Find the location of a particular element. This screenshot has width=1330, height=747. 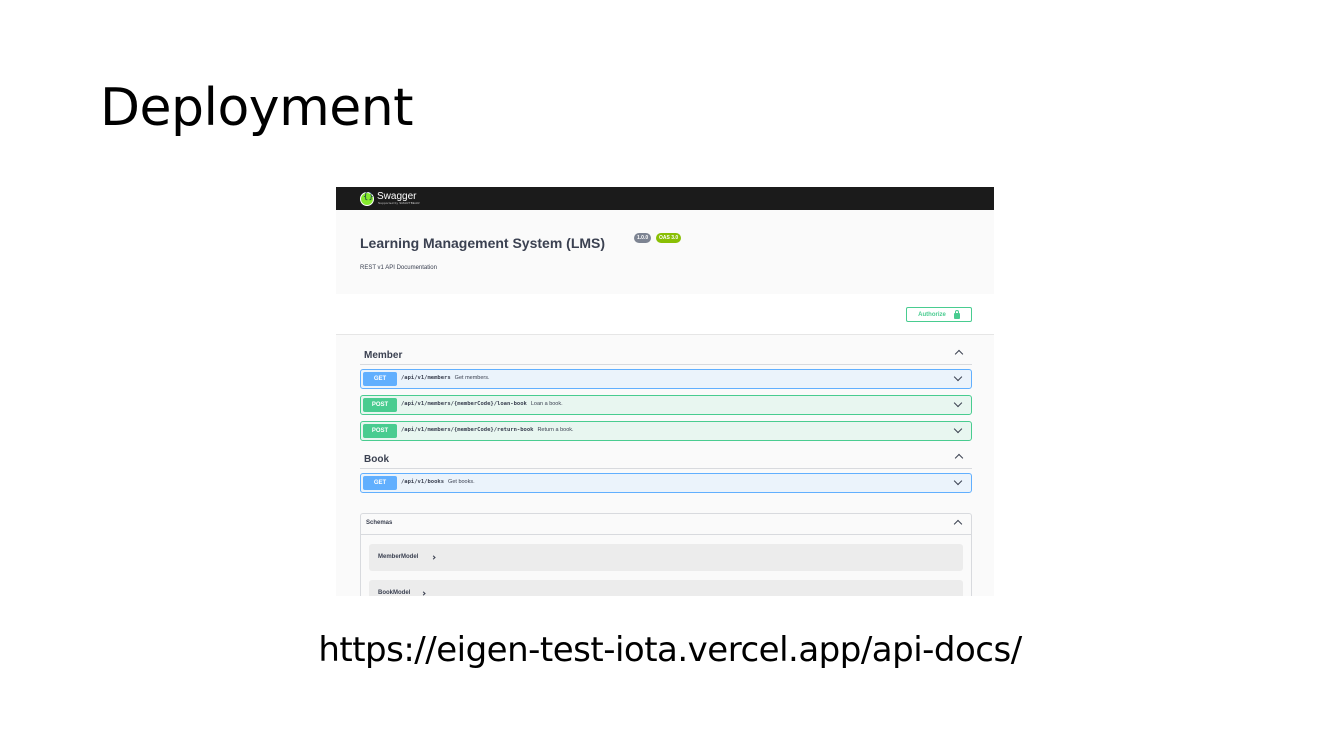

tag-name: Book is located at coordinates (376, 459).